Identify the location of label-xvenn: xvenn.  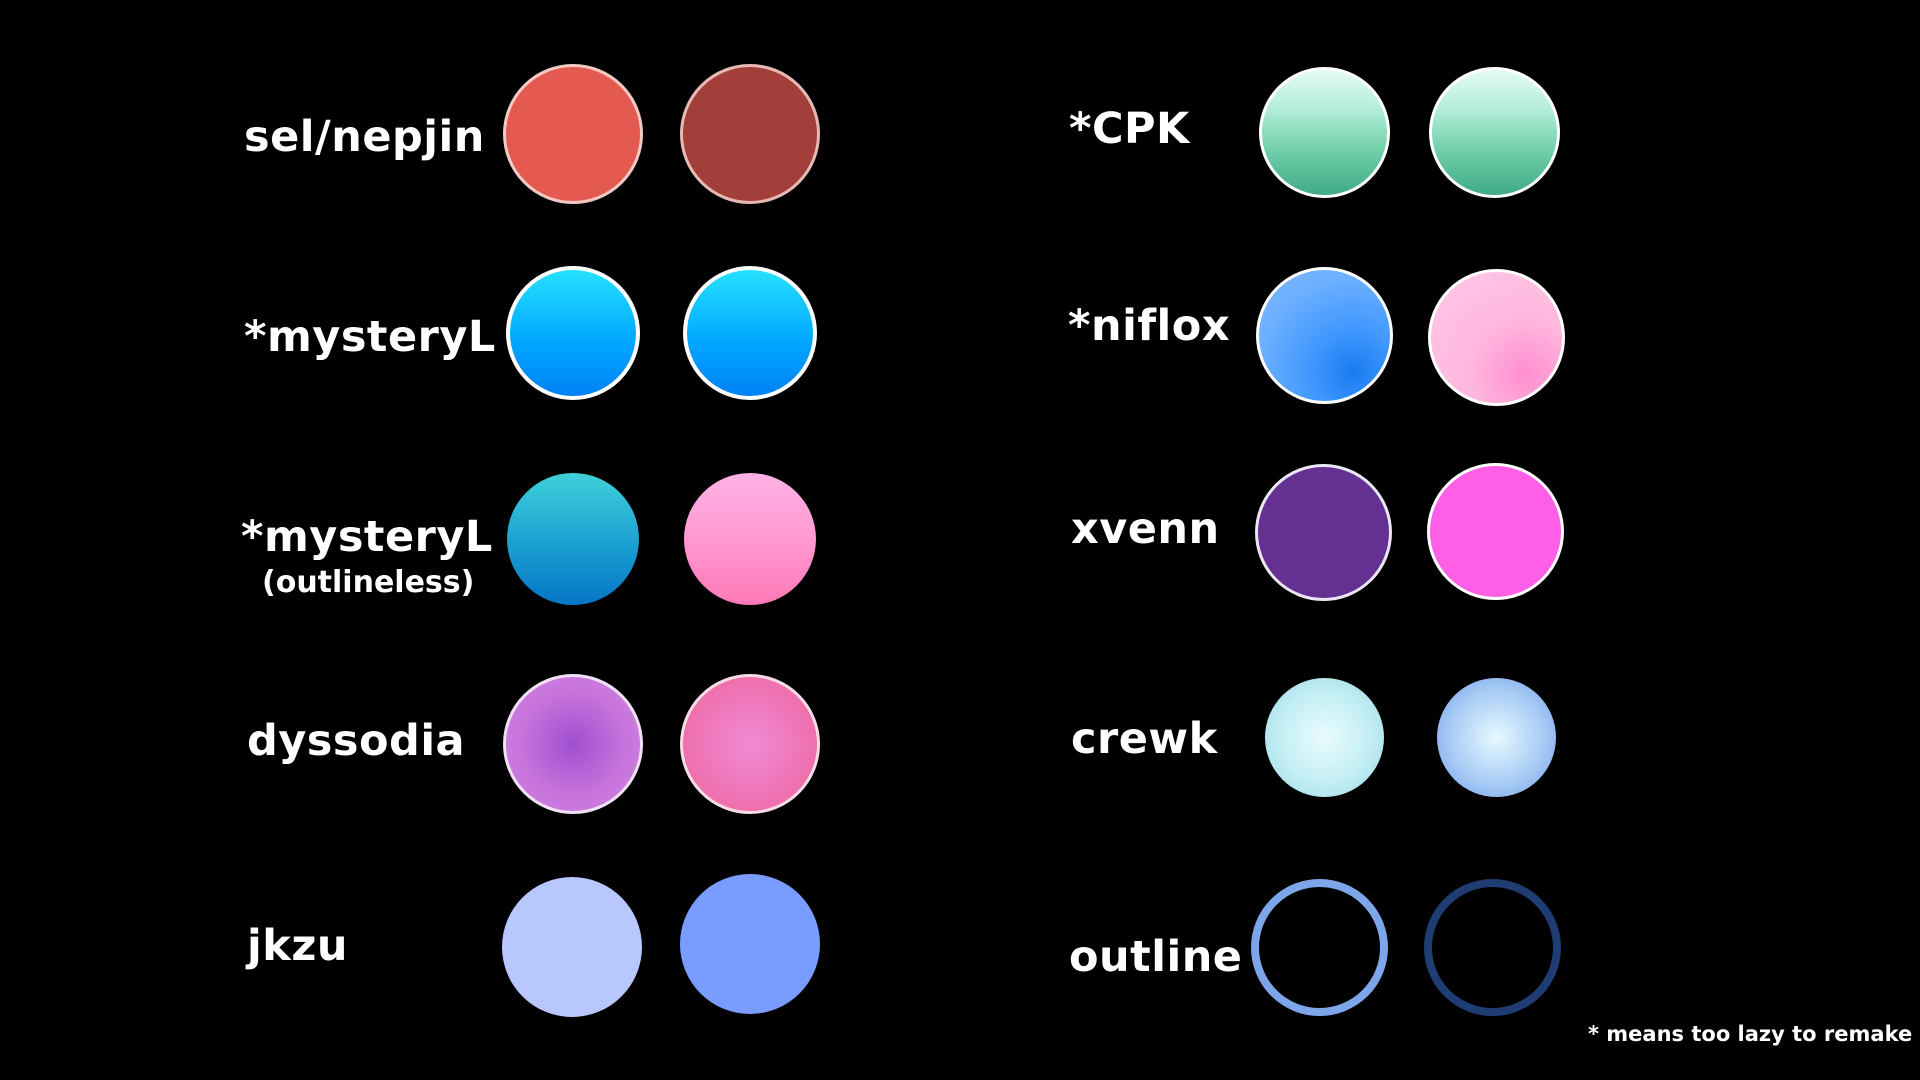
(1145, 529).